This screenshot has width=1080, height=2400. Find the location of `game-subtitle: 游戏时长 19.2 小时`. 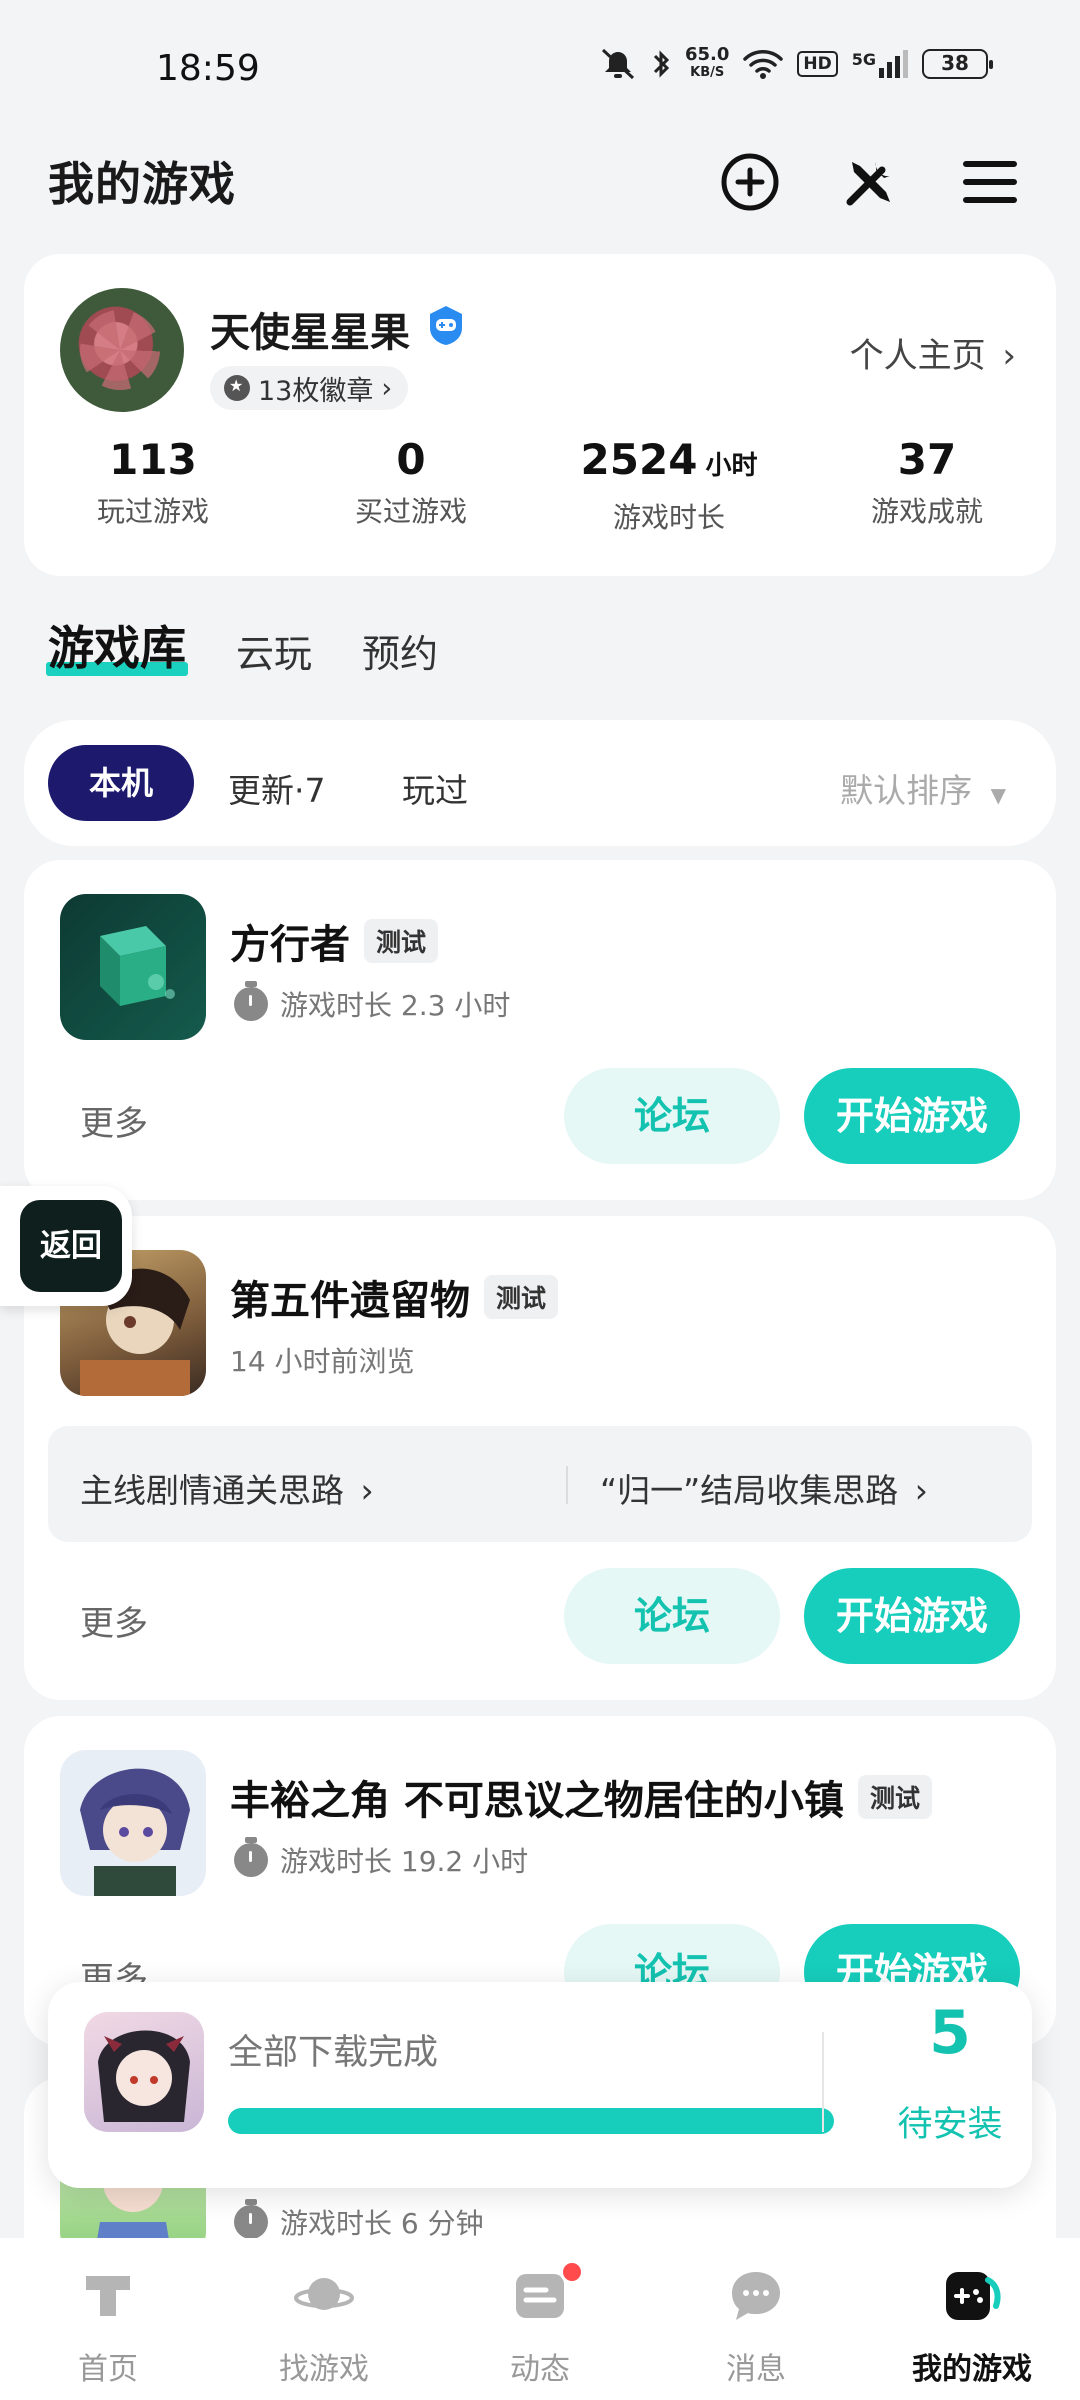

game-subtitle: 游戏时长 19.2 小时 is located at coordinates (381, 1858).